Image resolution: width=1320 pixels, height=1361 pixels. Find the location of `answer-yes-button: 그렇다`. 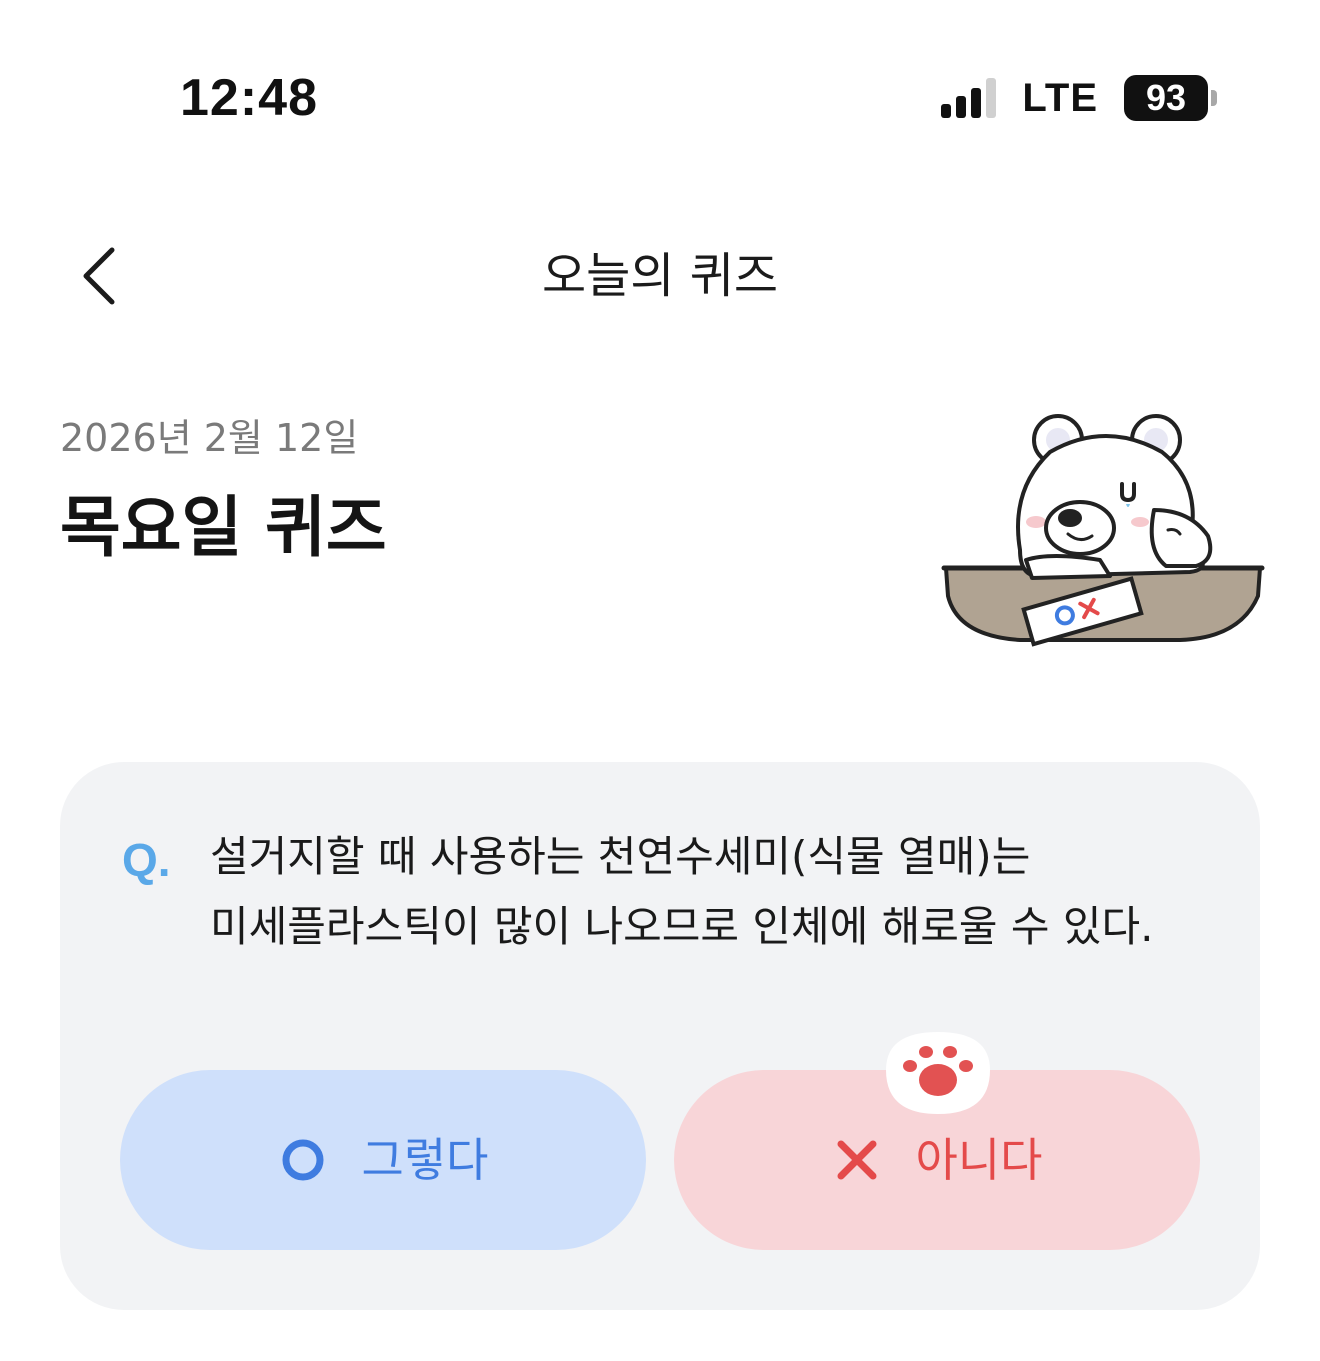

answer-yes-button: 그렇다 is located at coordinates (383, 1160).